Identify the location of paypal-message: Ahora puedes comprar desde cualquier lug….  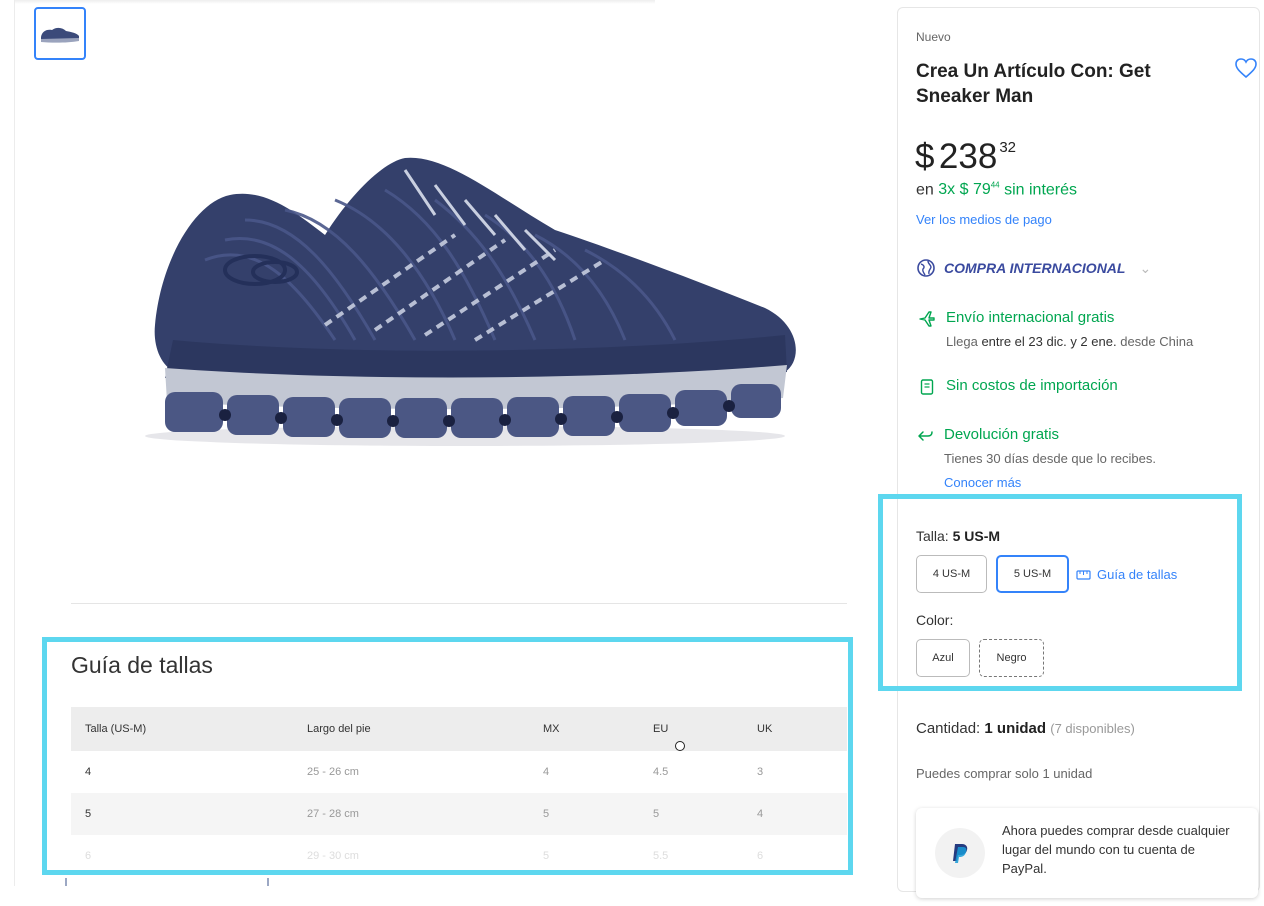
(1116, 849).